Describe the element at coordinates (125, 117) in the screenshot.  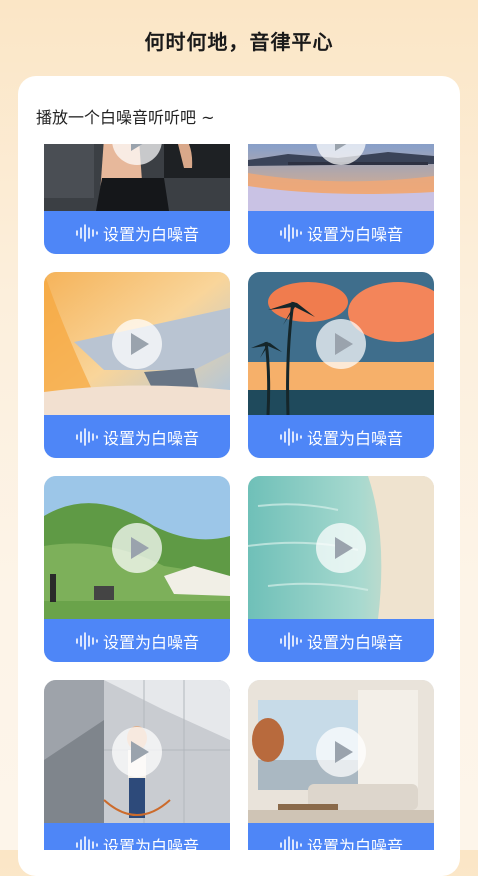
I see `panel-heading: 播放一个白噪音听听吧 ~` at that location.